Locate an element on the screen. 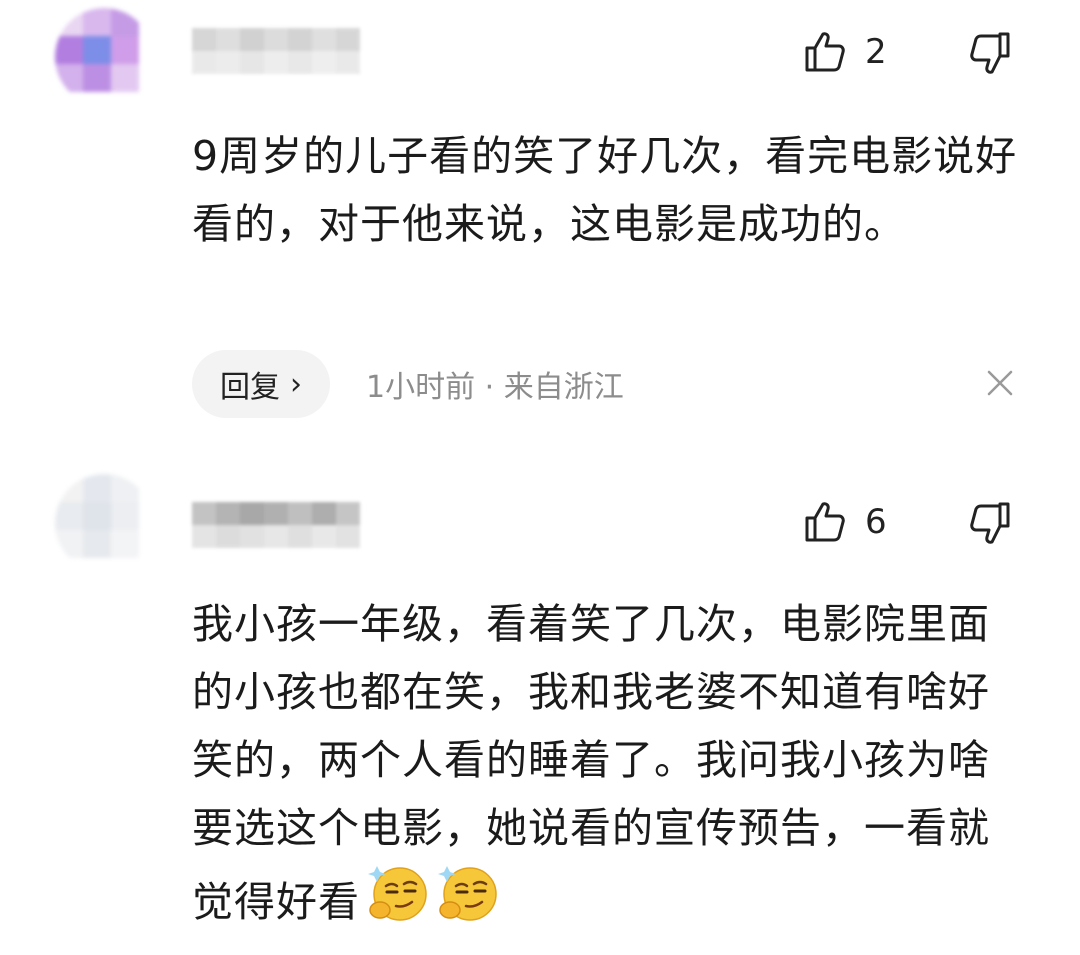 This screenshot has width=1080, height=955. timestamp: 1小时前 is located at coordinates (421, 387).